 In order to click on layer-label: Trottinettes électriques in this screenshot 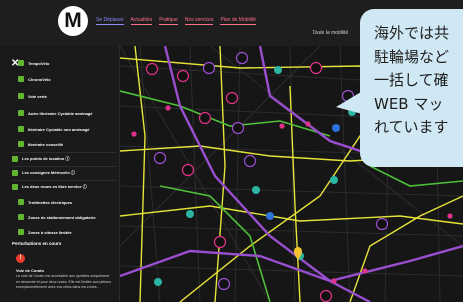, I will do `click(50, 202)`.